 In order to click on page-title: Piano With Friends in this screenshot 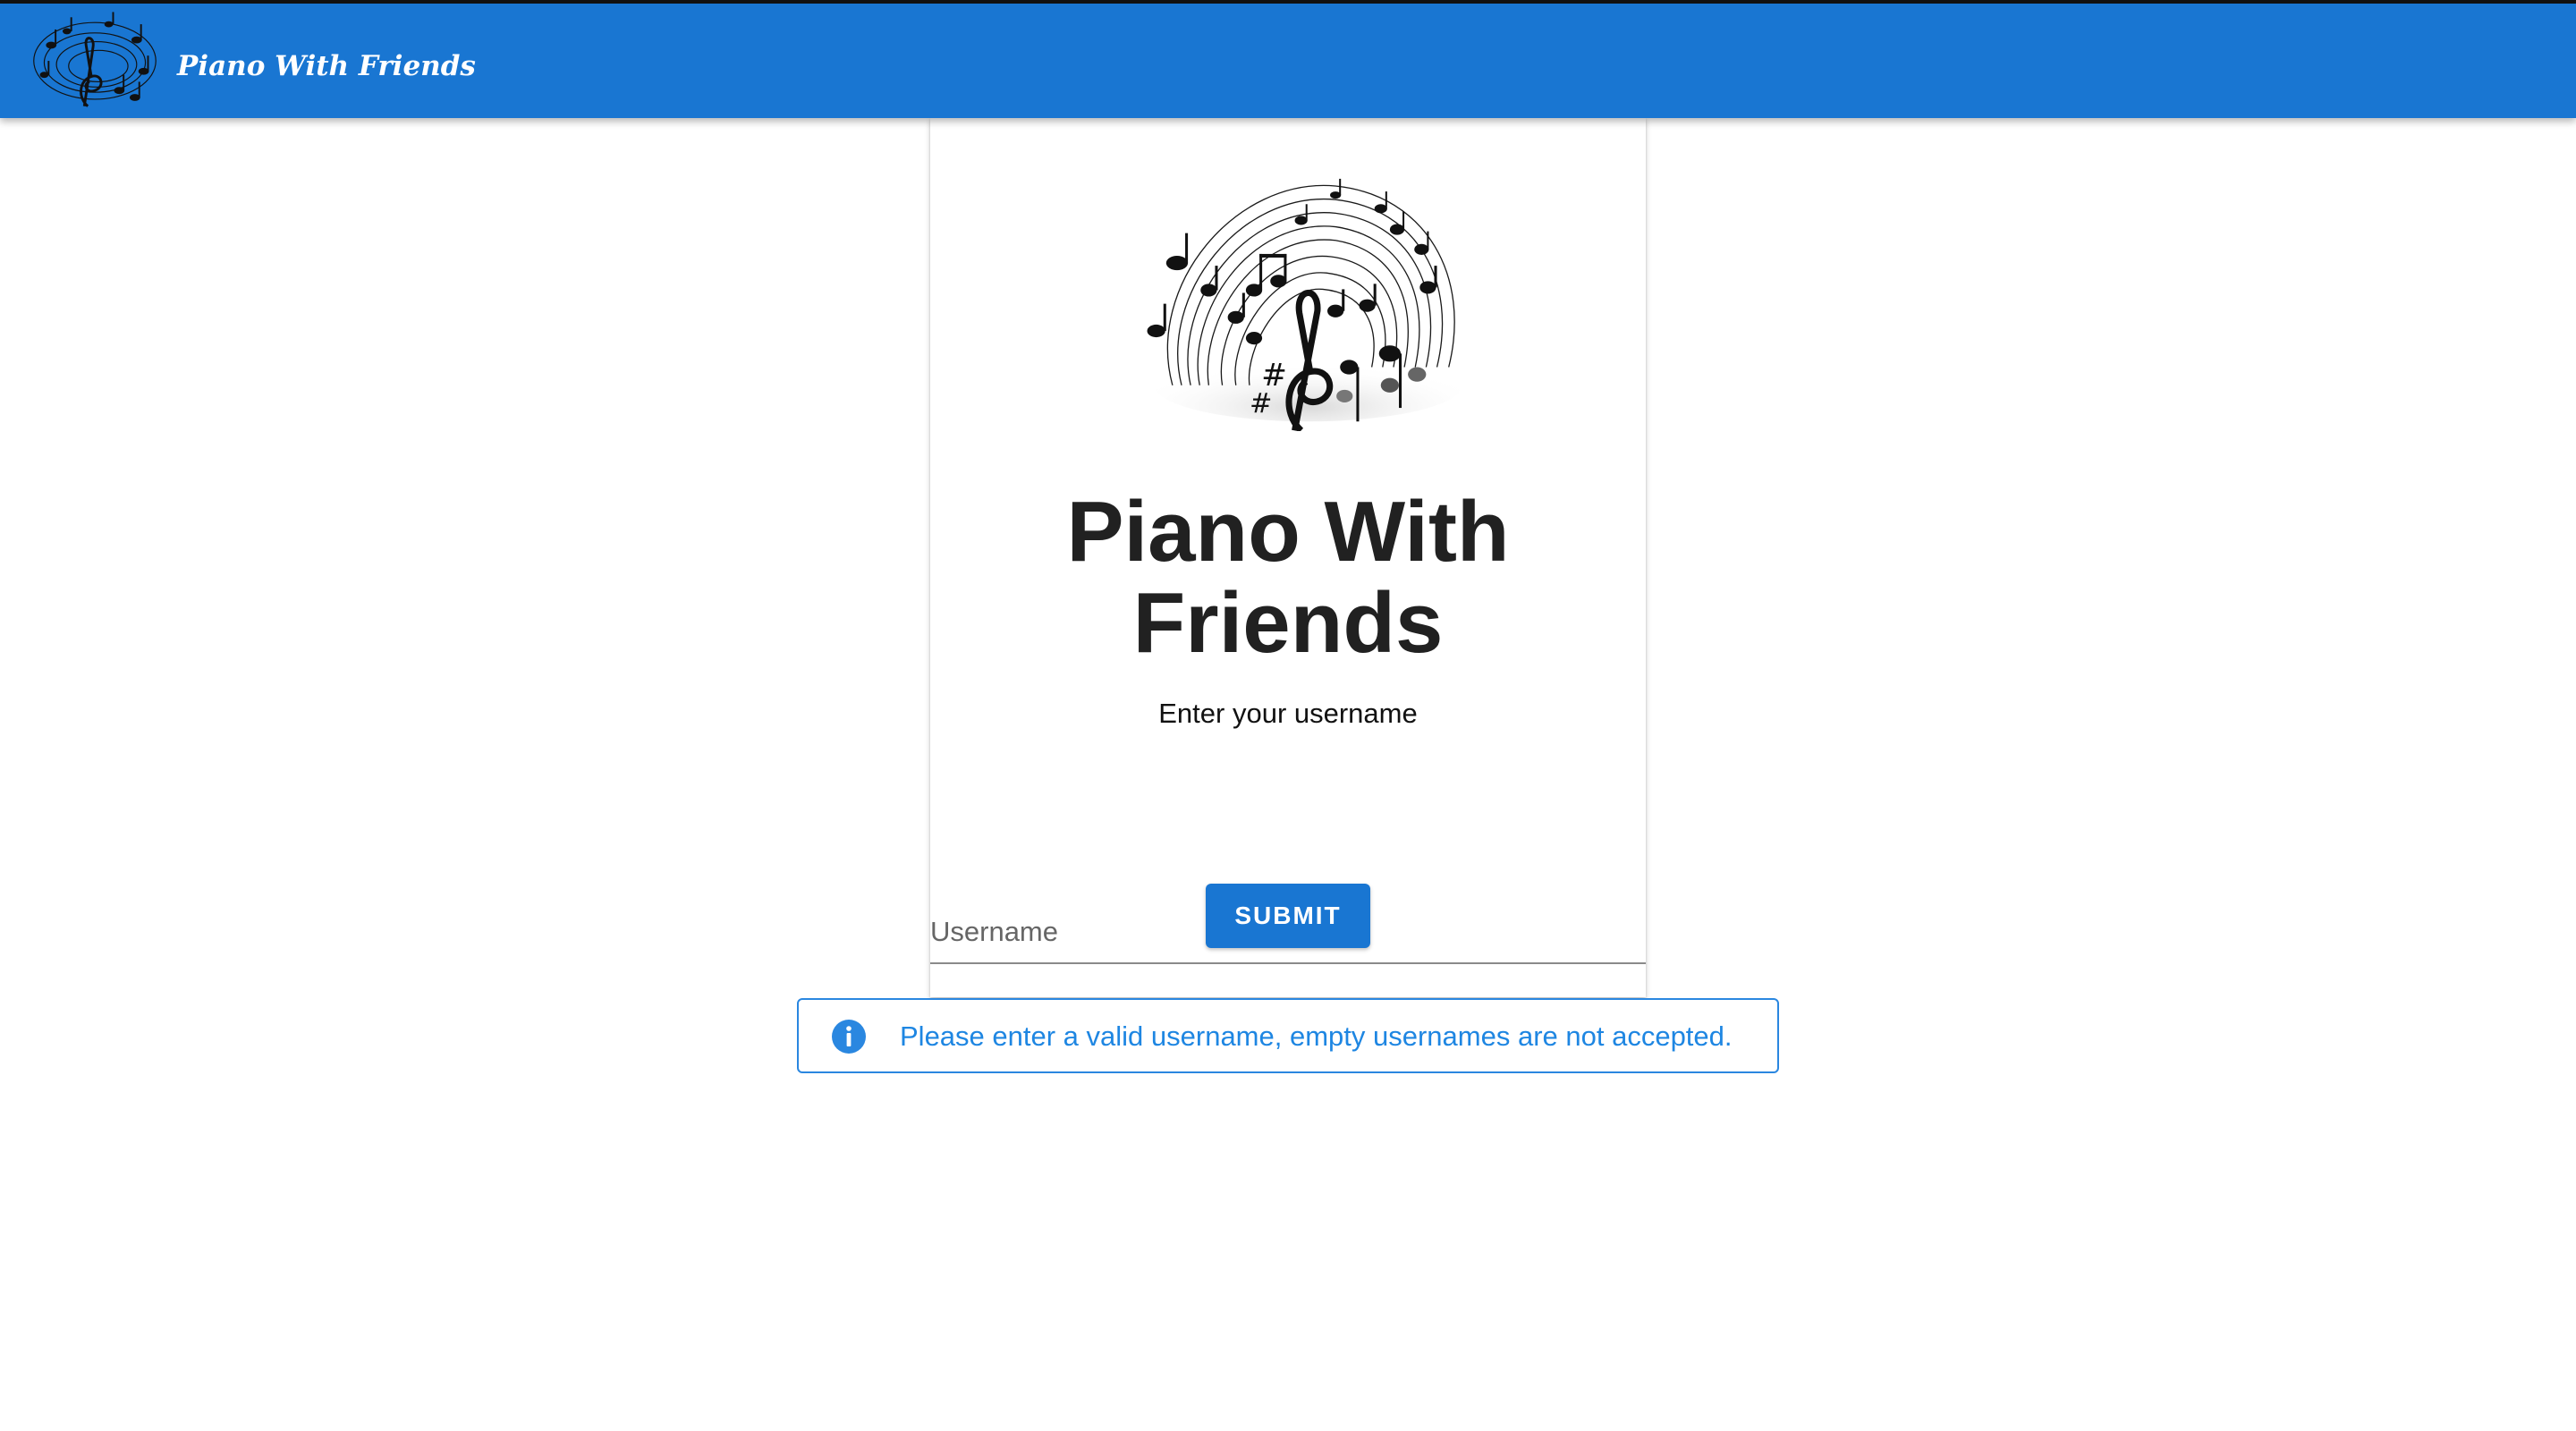, I will do `click(1288, 578)`.